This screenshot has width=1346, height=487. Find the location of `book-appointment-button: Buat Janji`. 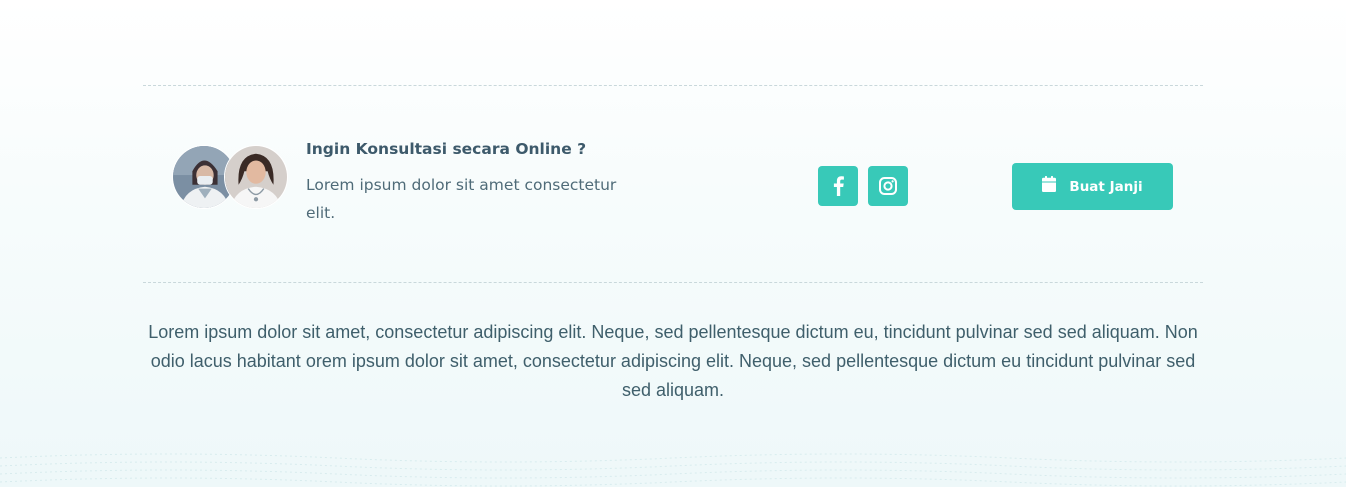

book-appointment-button: Buat Janji is located at coordinates (1092, 186).